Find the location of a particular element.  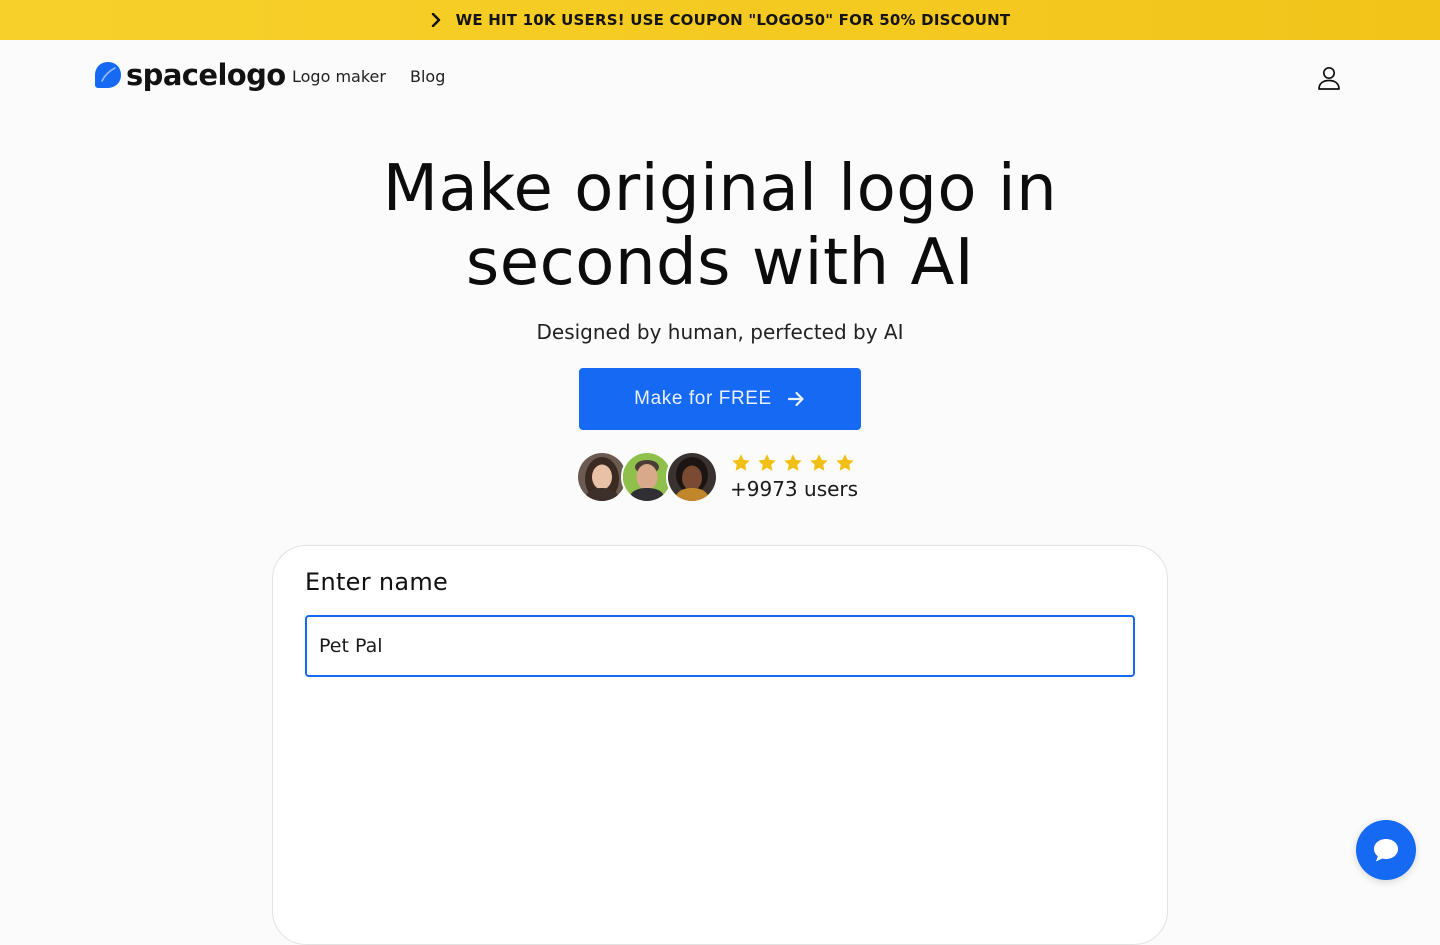

brand-name: spacelogo is located at coordinates (206, 74).